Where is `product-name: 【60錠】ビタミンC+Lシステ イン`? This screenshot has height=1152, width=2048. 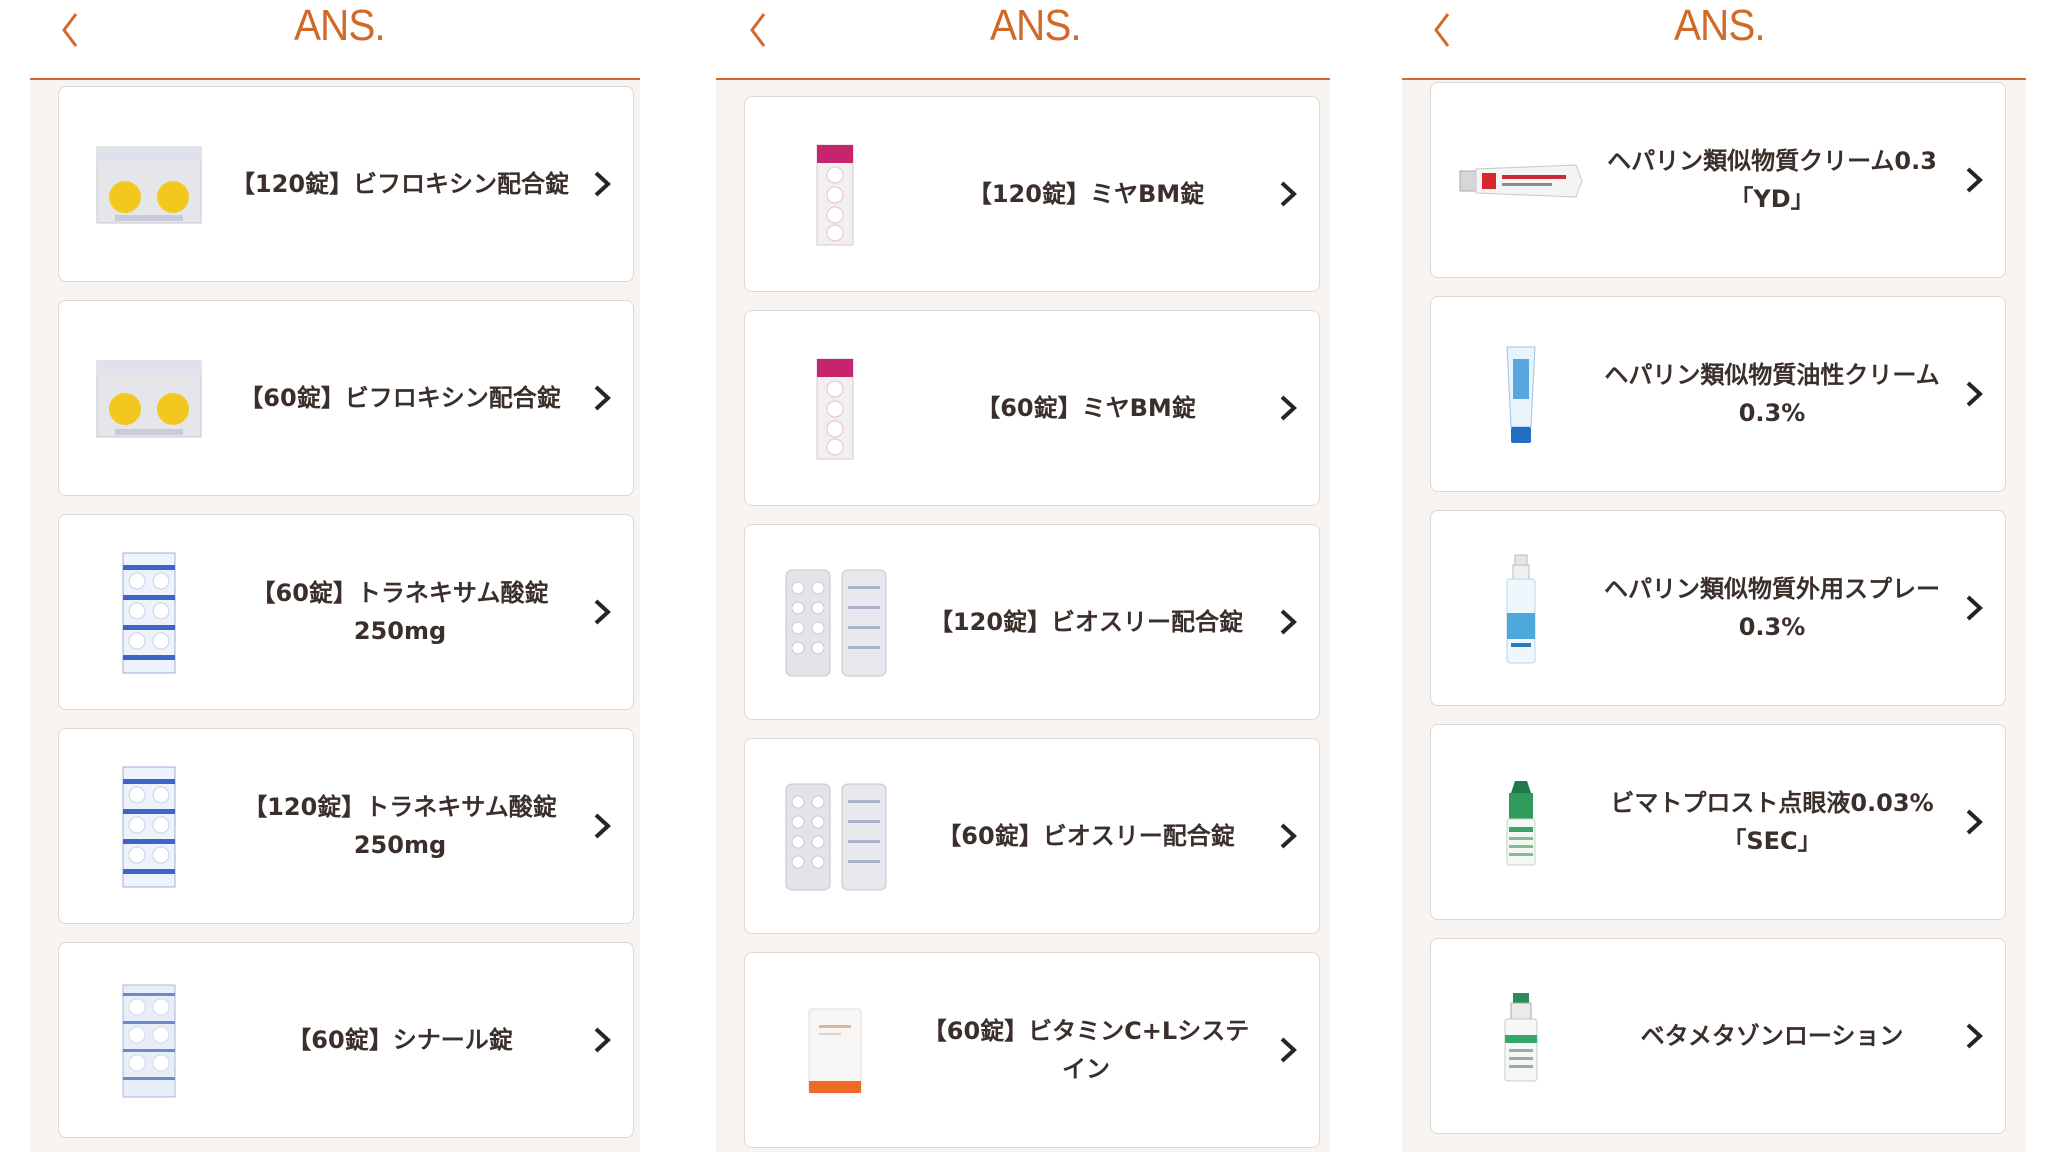 product-name: 【60錠】ビタミンC+Lシステ イン is located at coordinates (1086, 1050).